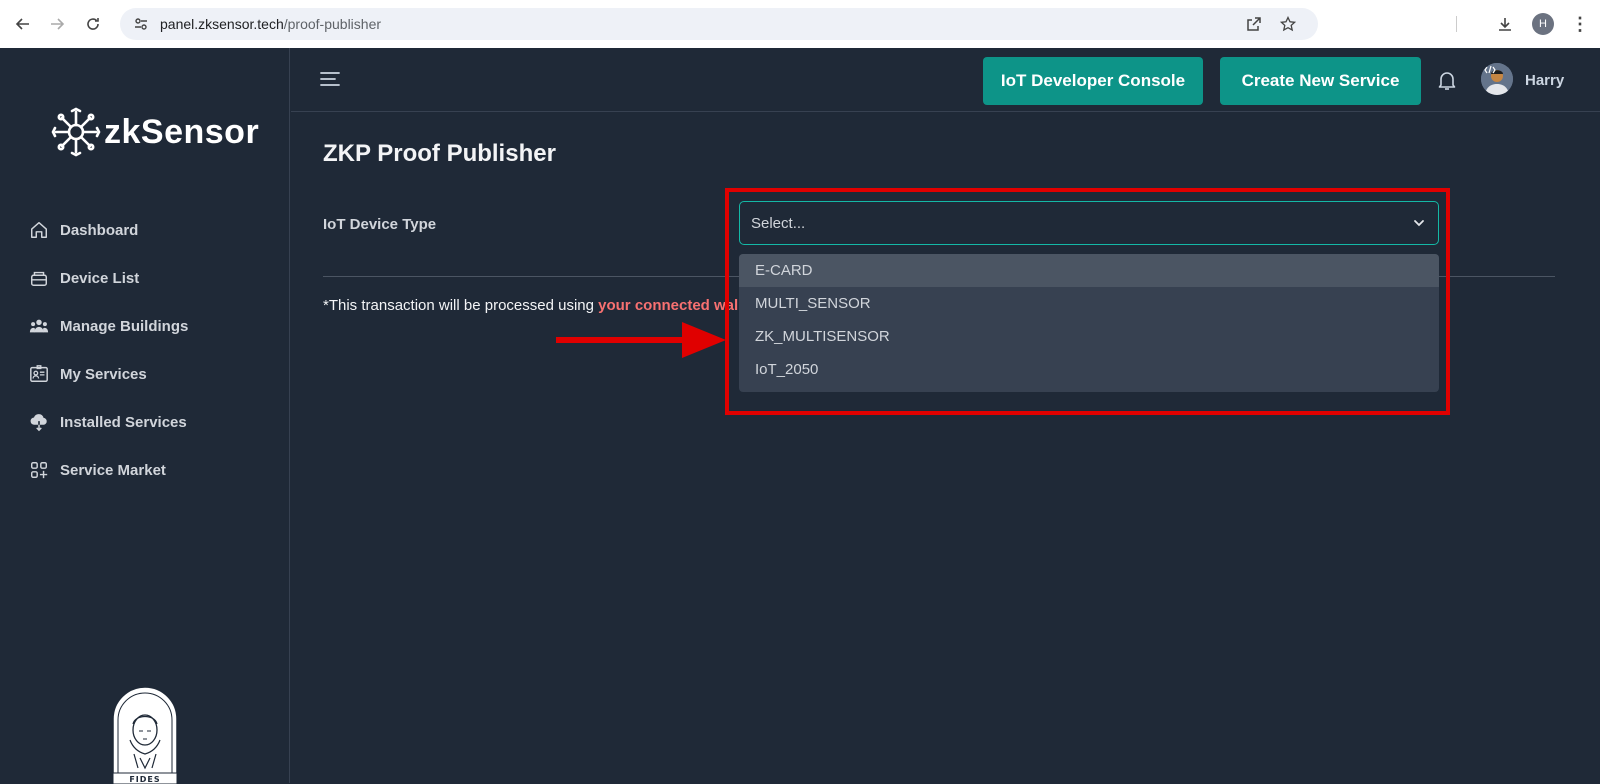  I want to click on users-icon, so click(39, 326).